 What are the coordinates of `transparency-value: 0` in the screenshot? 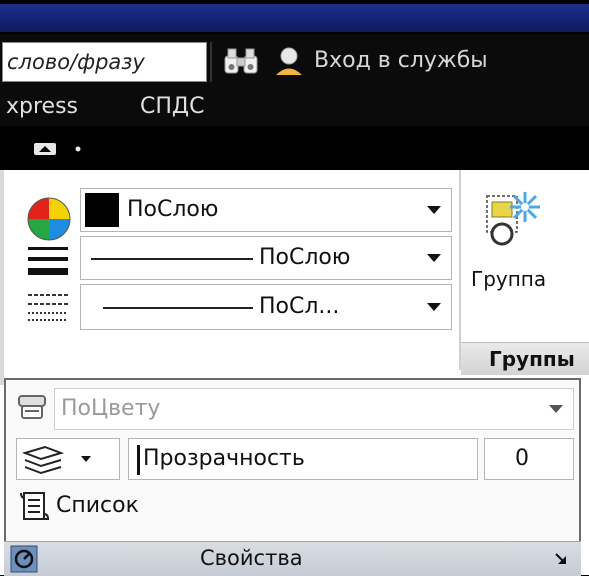 It's located at (522, 458).